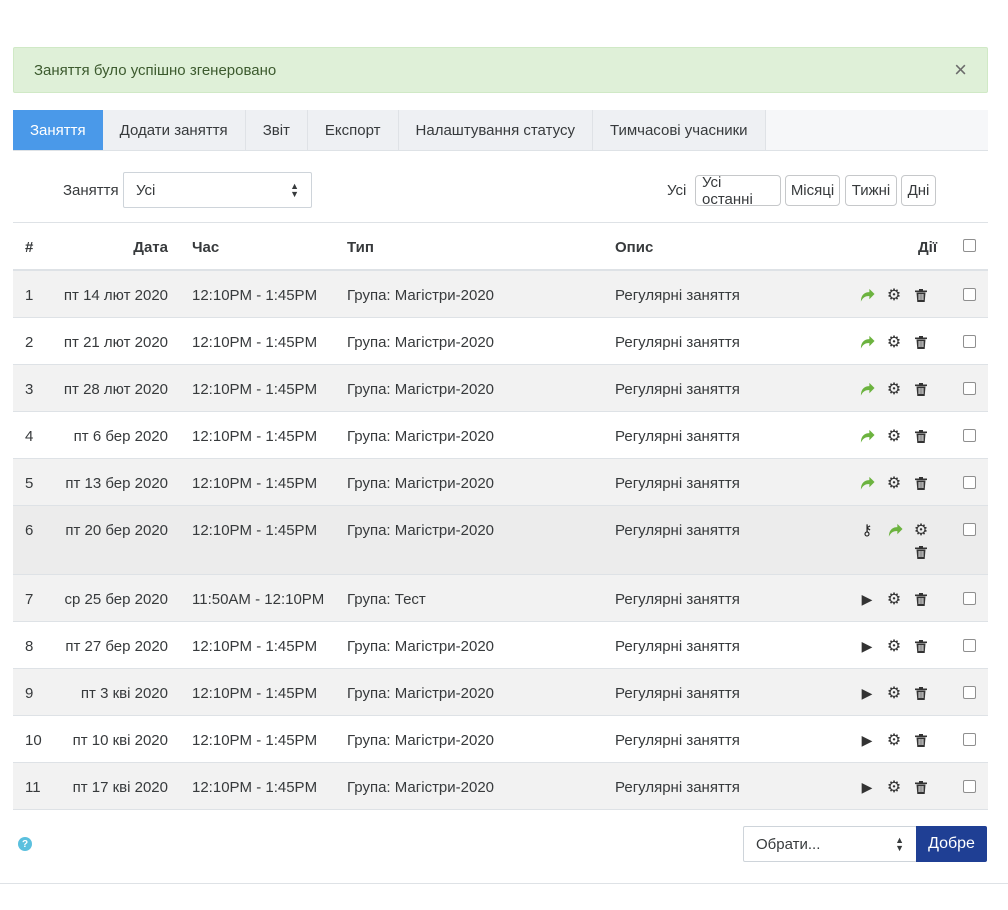 This screenshot has width=1008, height=910. I want to click on submit-button: Добре, so click(951, 844).